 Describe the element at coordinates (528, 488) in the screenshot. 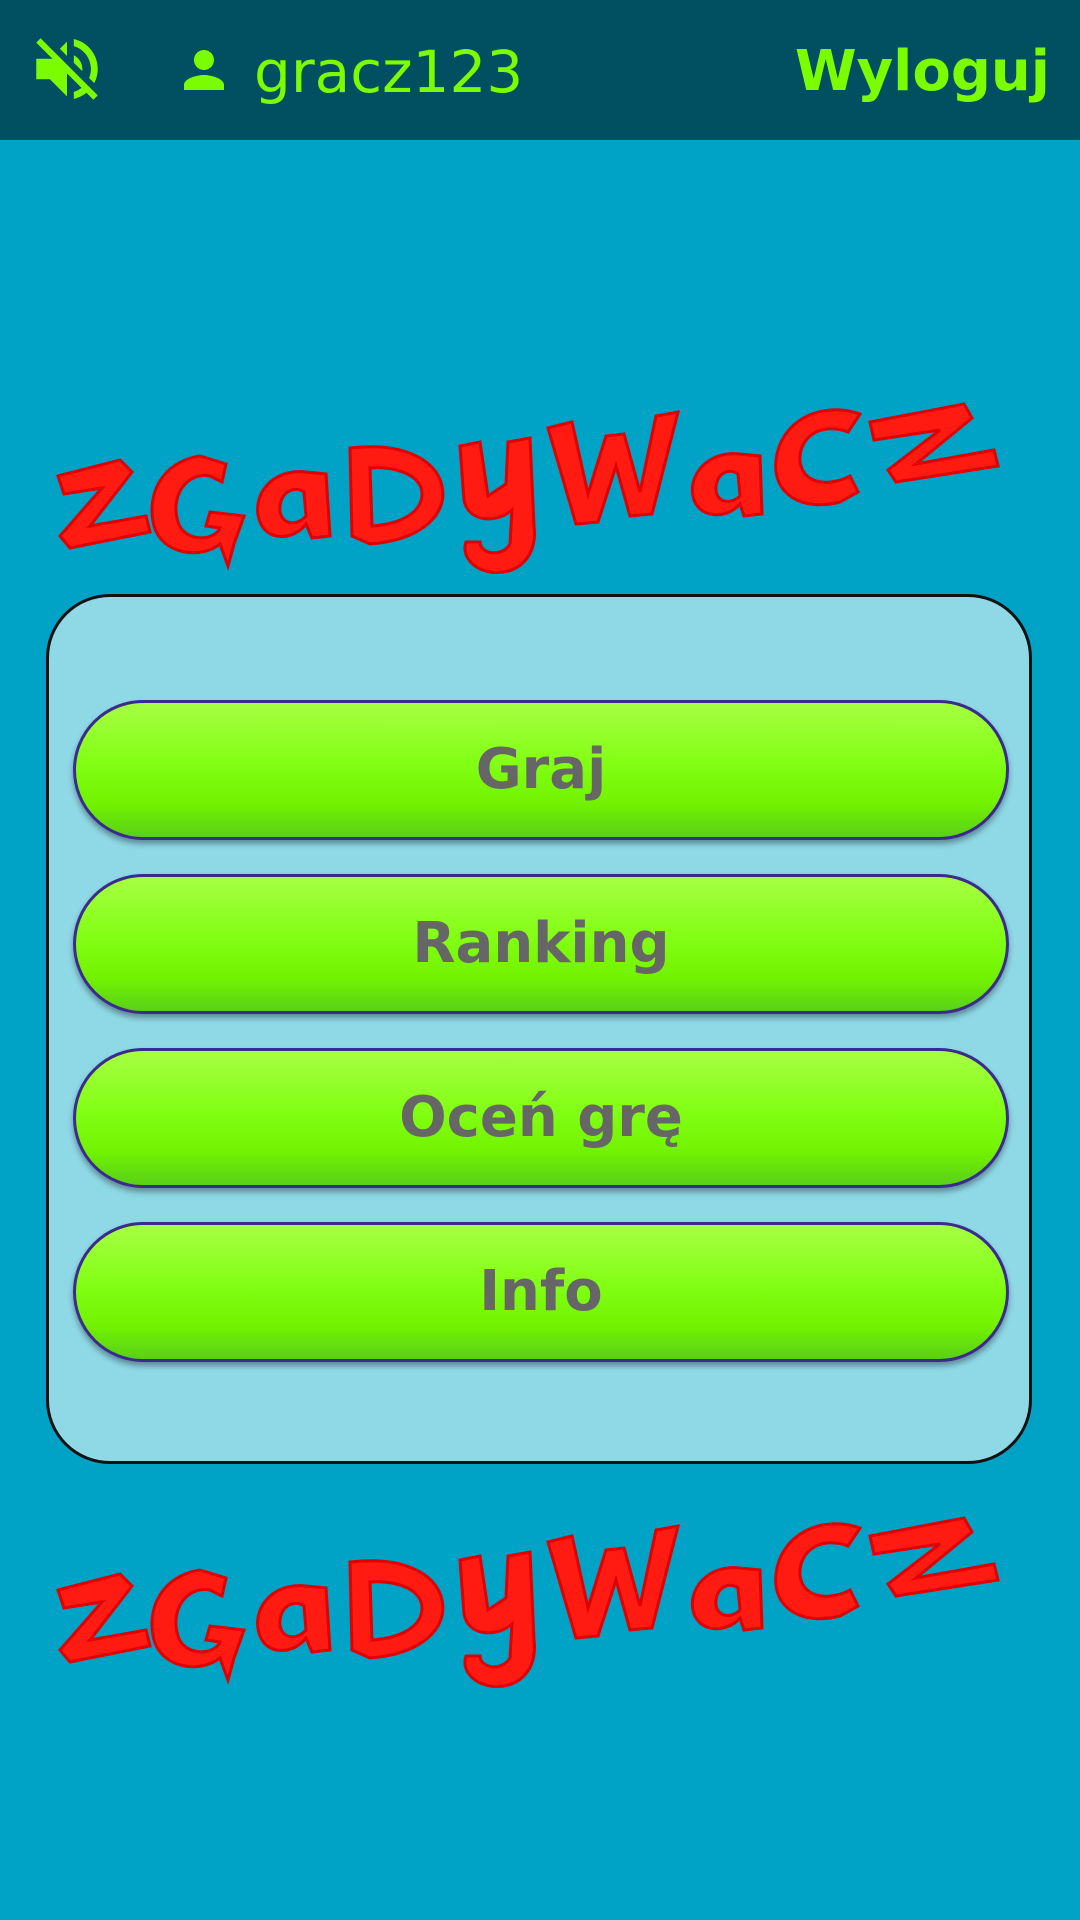

I see `game-logo-top` at that location.